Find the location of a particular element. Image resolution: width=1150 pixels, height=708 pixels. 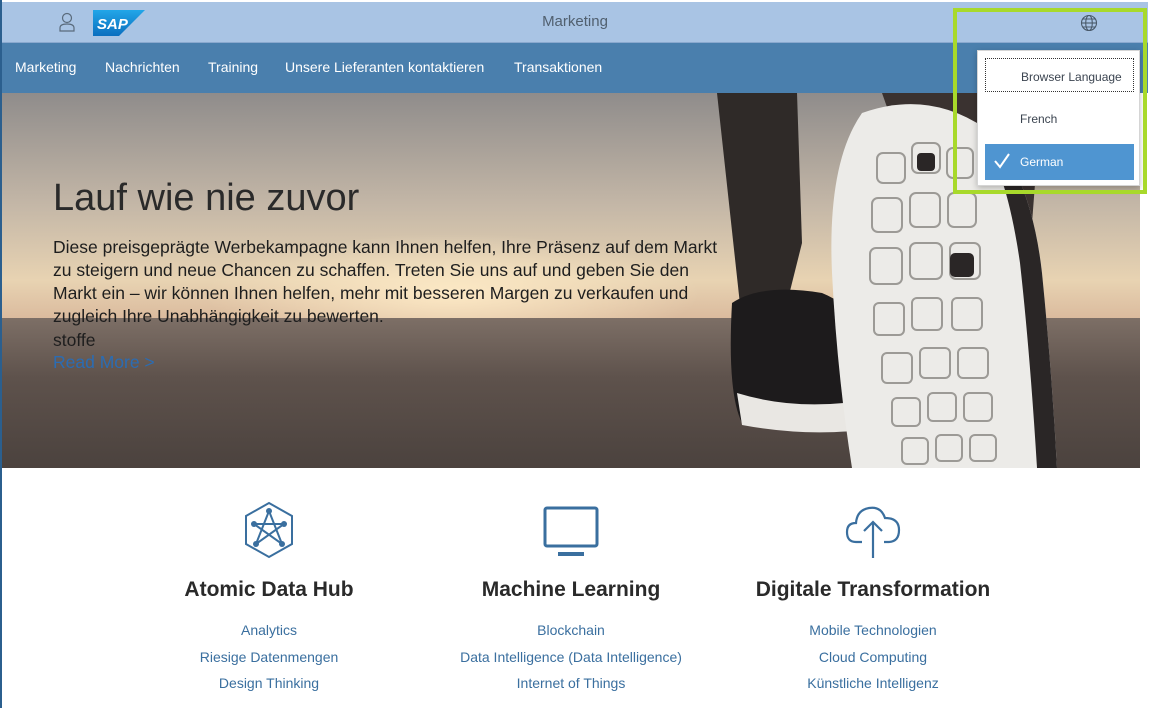

feature-link: Internet of Things is located at coordinates (571, 683).